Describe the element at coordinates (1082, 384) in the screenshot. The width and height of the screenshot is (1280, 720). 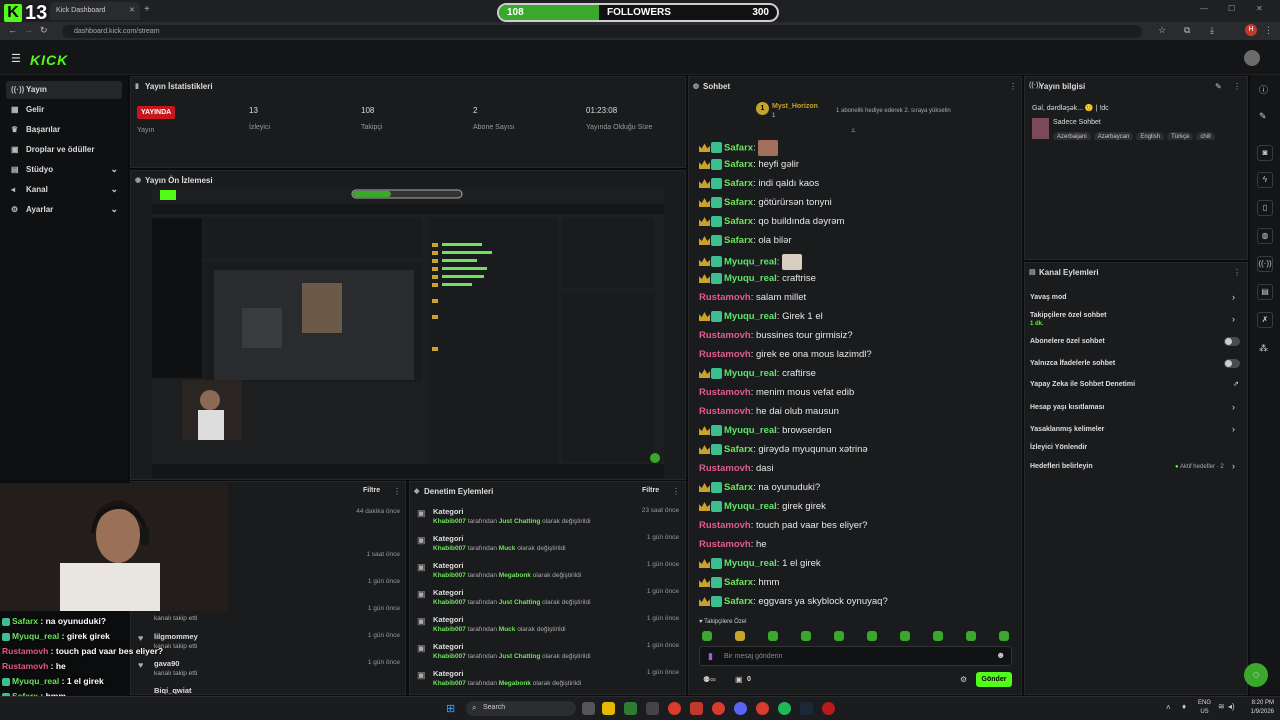
I see `action-ai-moderation: Yapay Zeka ile Sohbet Denetimi` at that location.